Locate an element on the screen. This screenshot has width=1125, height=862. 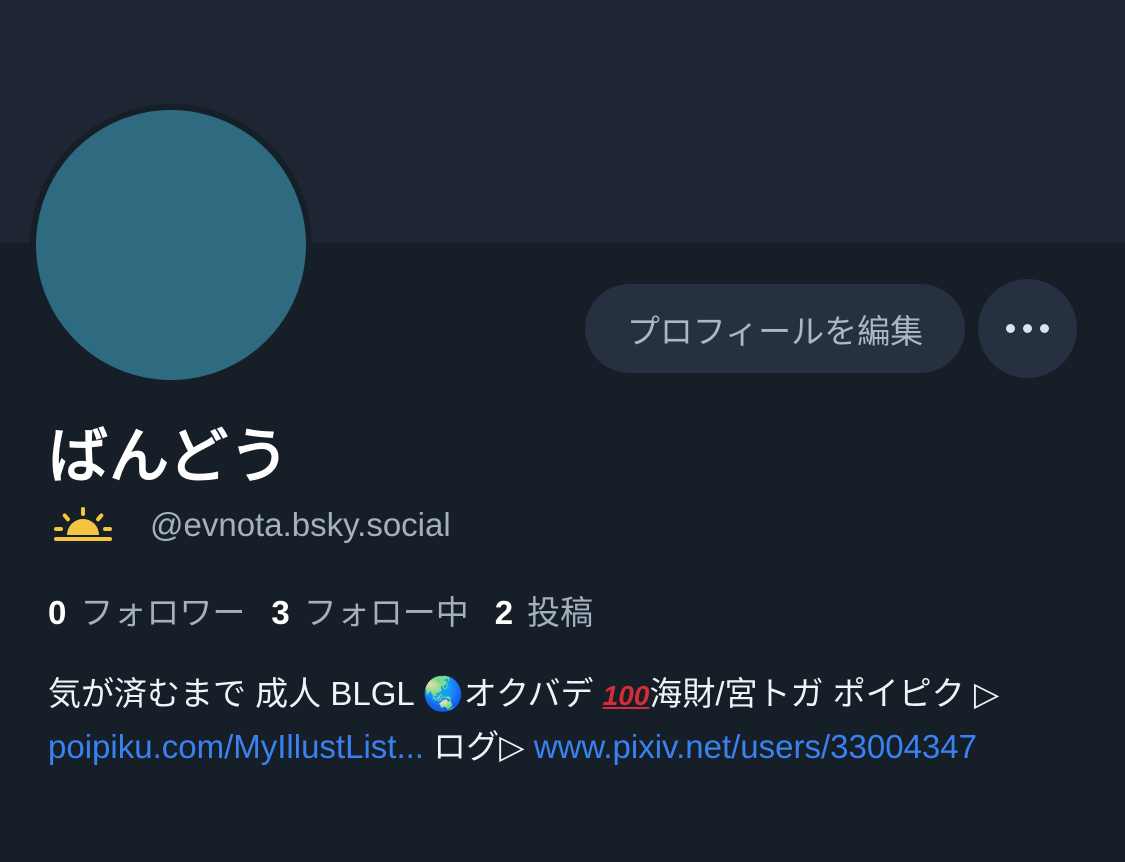
avatar is located at coordinates (171, 245).